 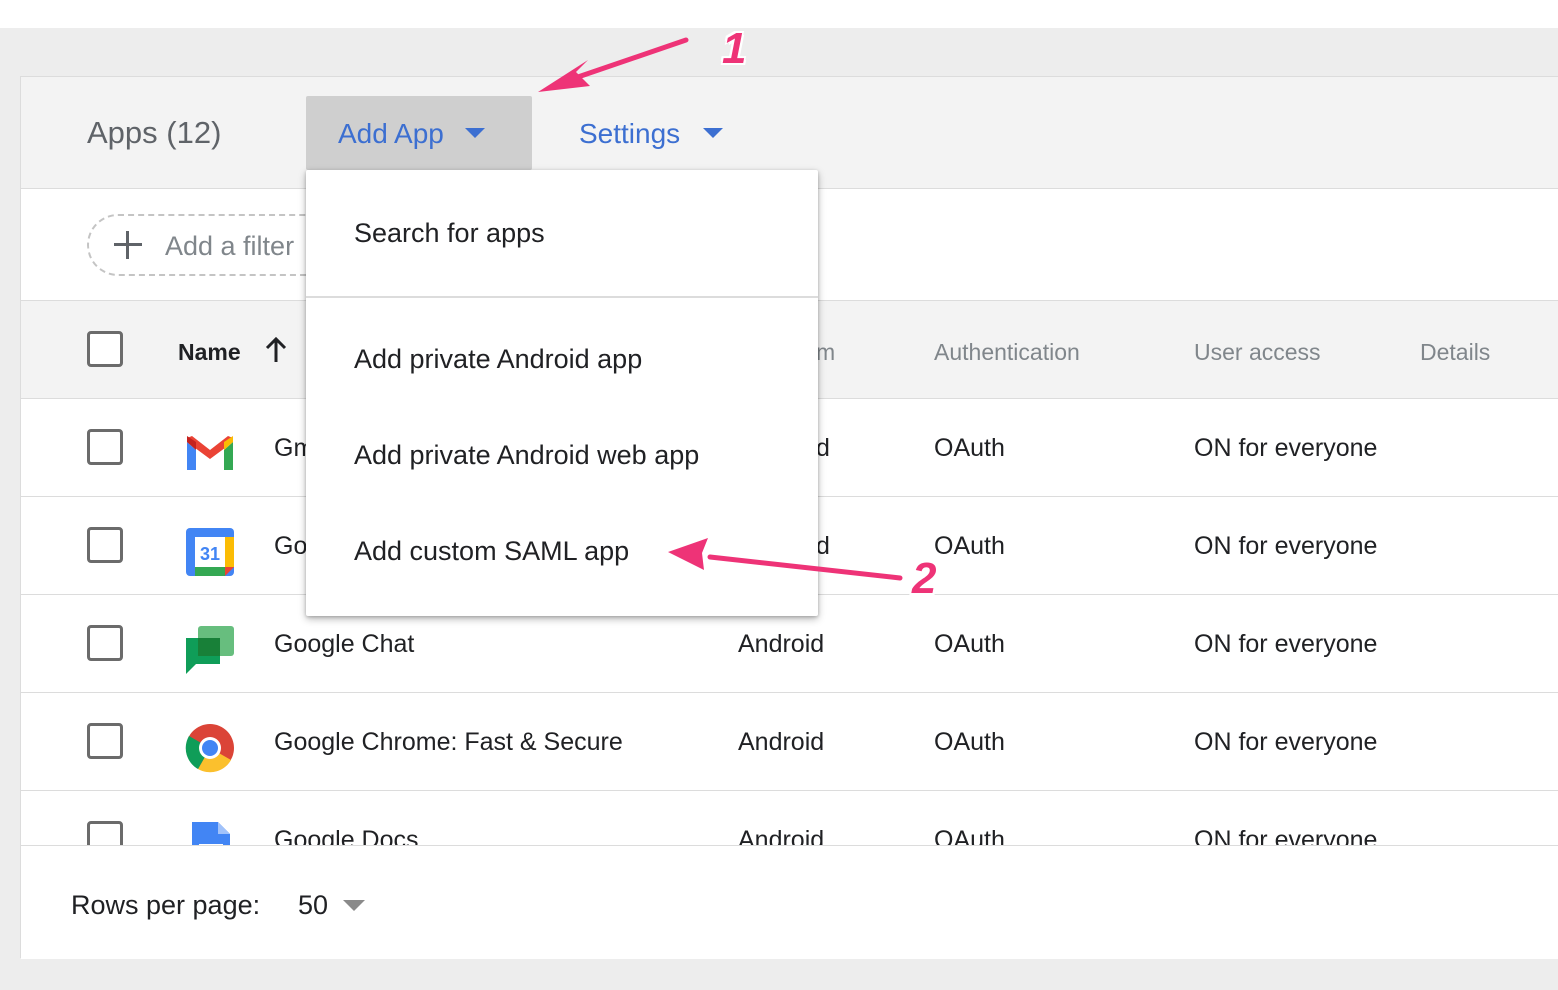 I want to click on settings-button: Settings, so click(x=654, y=133).